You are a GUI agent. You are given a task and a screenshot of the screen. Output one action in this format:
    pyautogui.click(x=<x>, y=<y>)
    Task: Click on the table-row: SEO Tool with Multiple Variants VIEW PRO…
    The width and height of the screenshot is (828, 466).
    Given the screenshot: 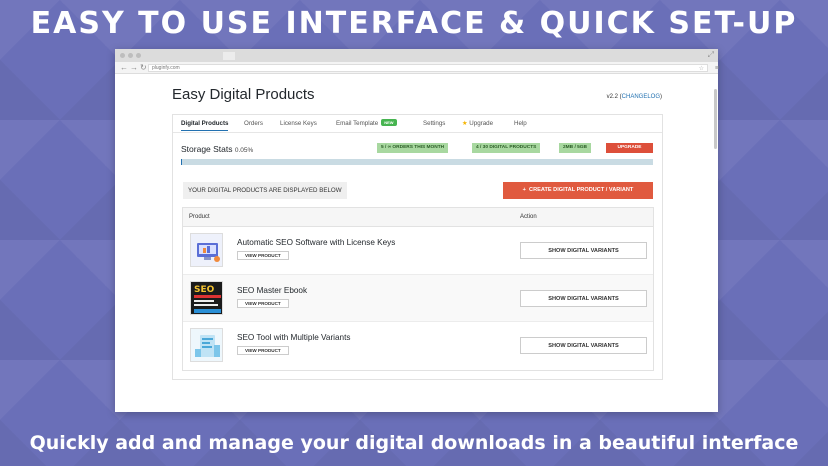 What is the action you would take?
    pyautogui.click(x=418, y=346)
    